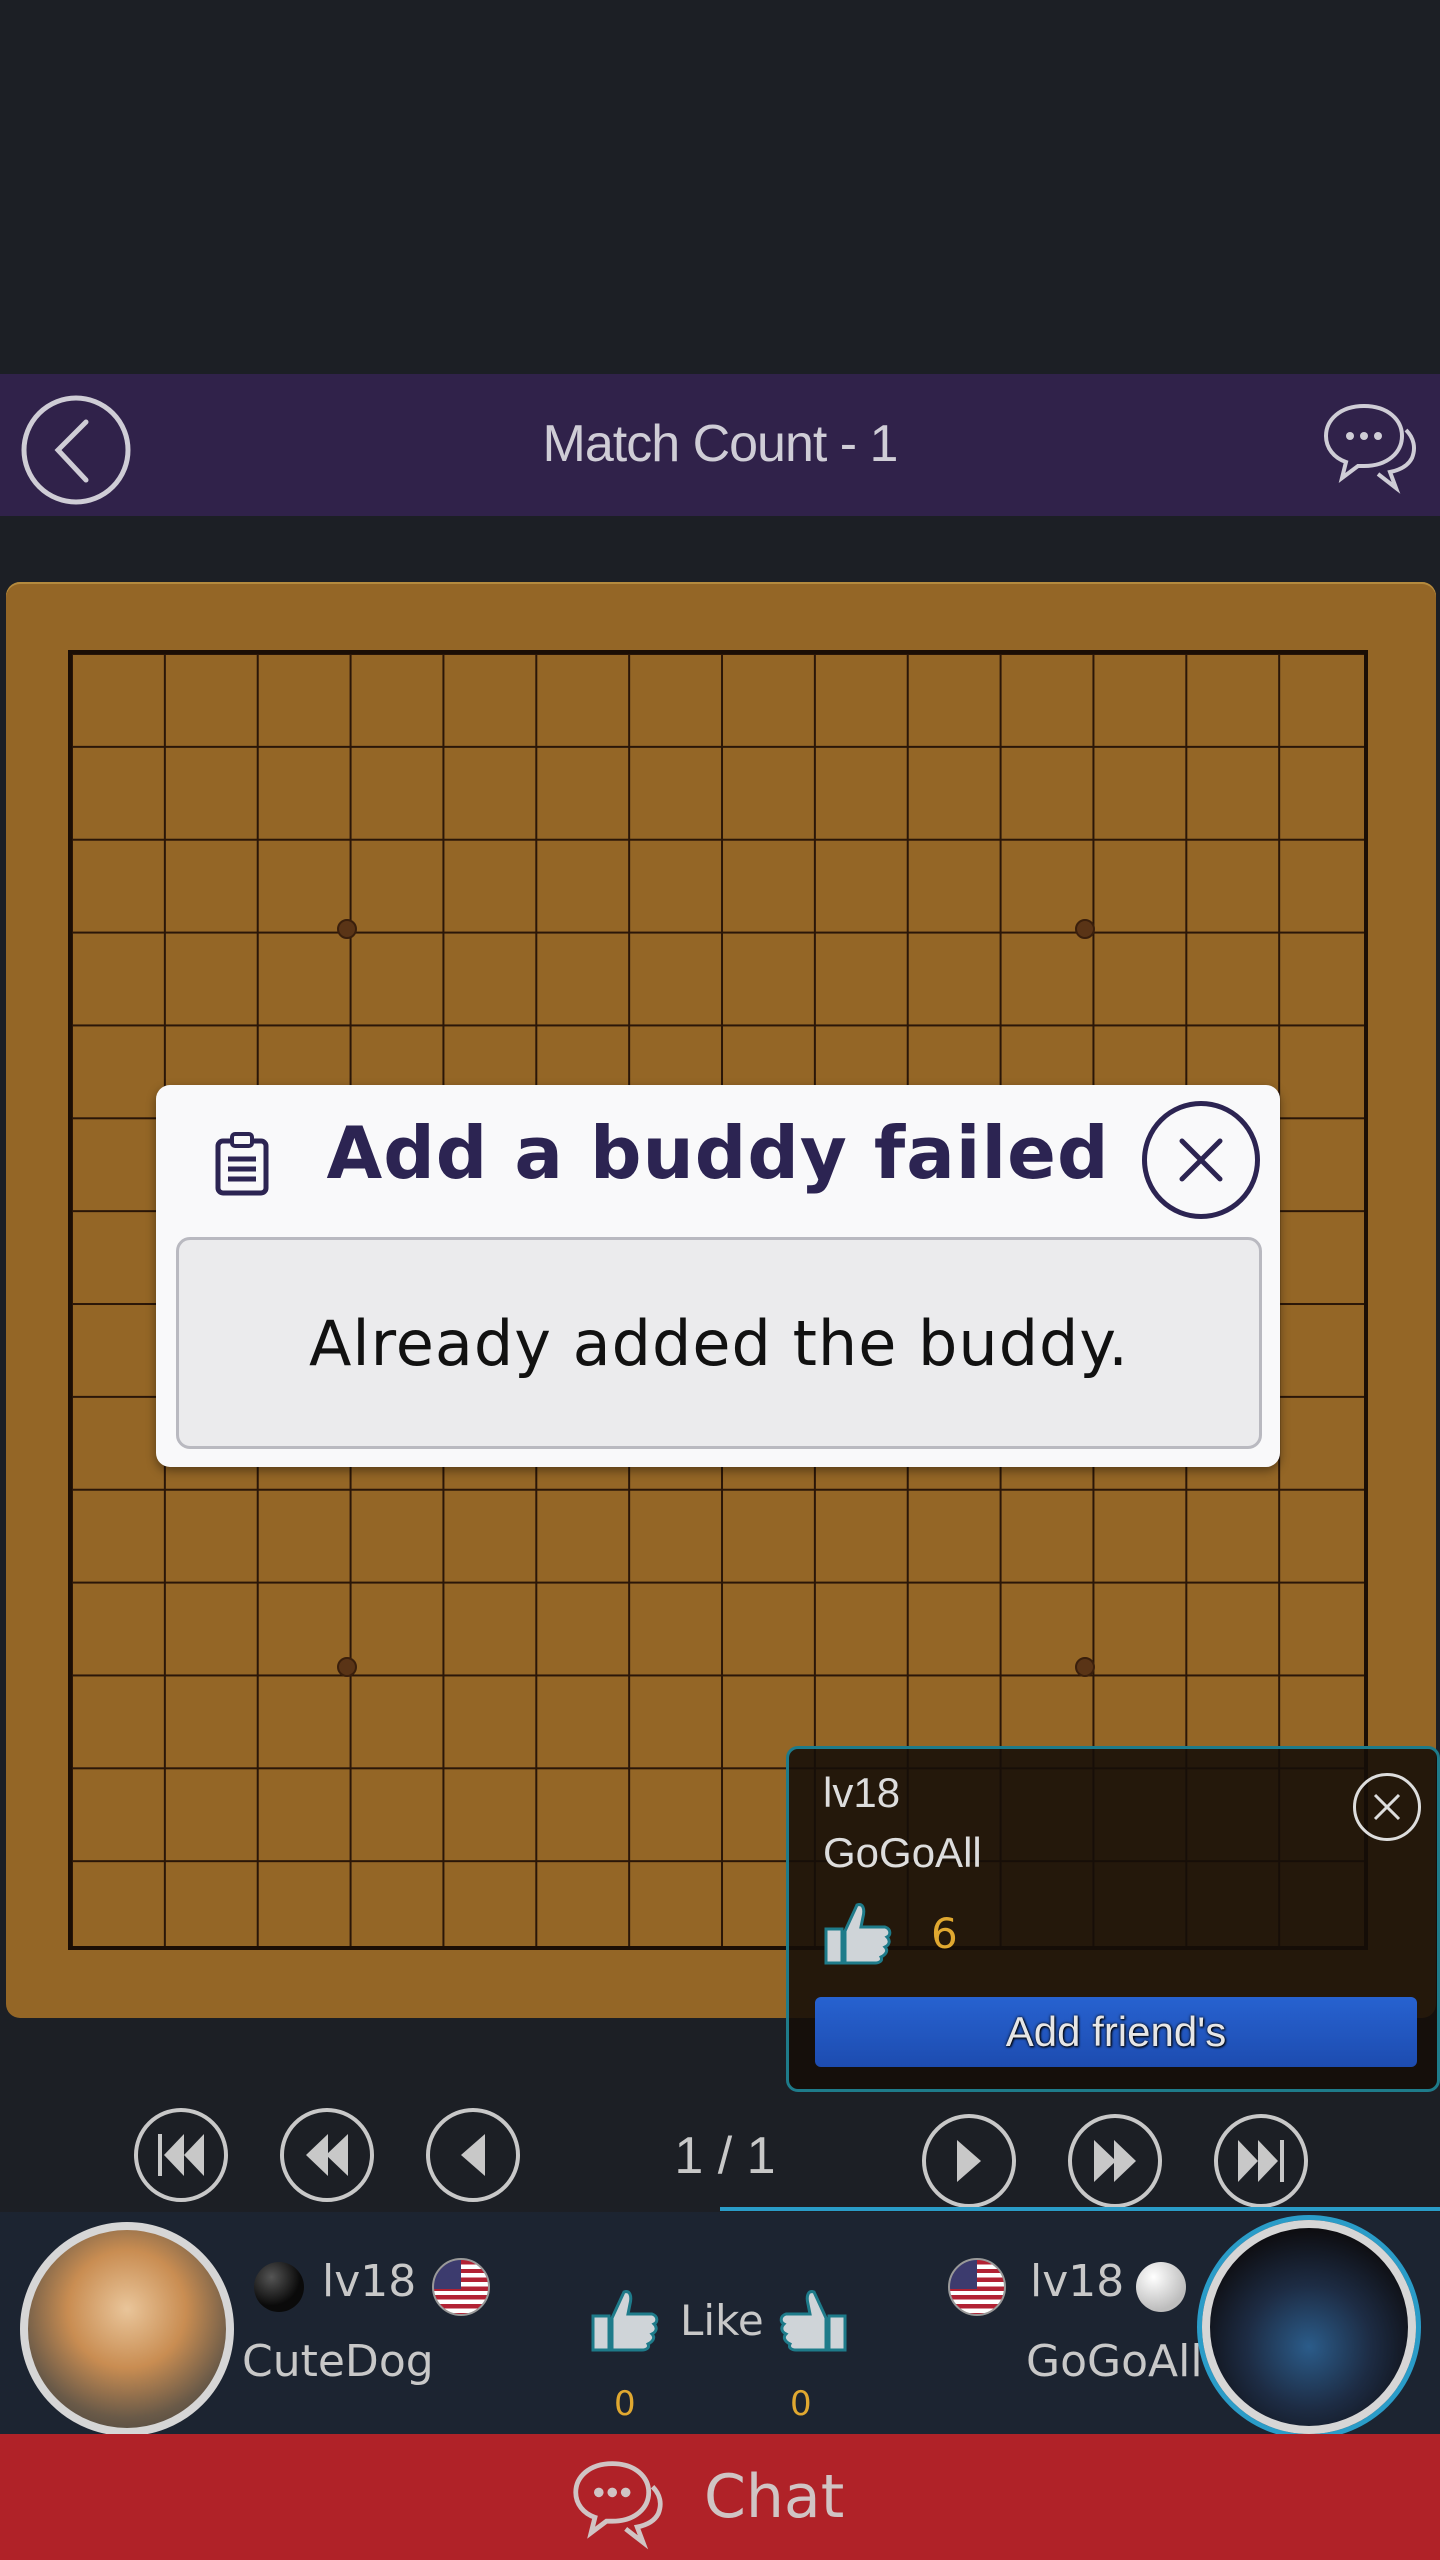  I want to click on header-bar: Match Count - 1, so click(720, 445).